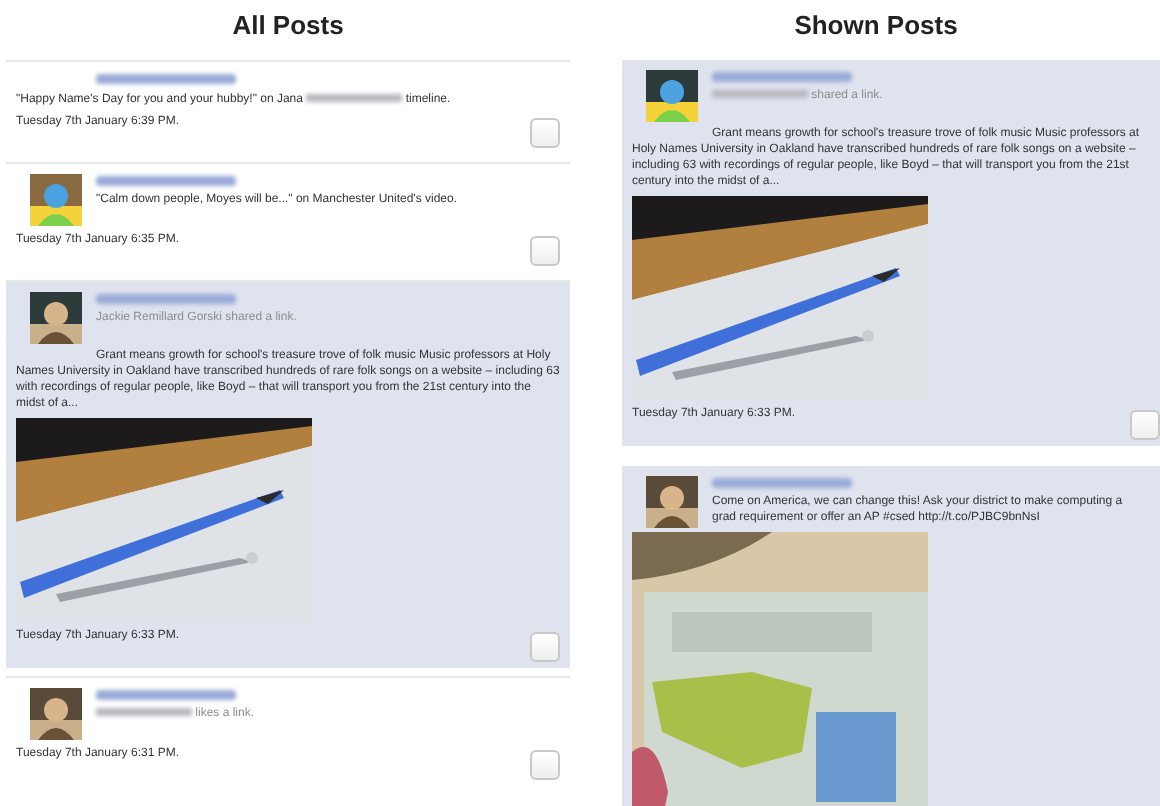 This screenshot has height=806, width=1160. I want to click on column-heading: All Posts, so click(288, 26).